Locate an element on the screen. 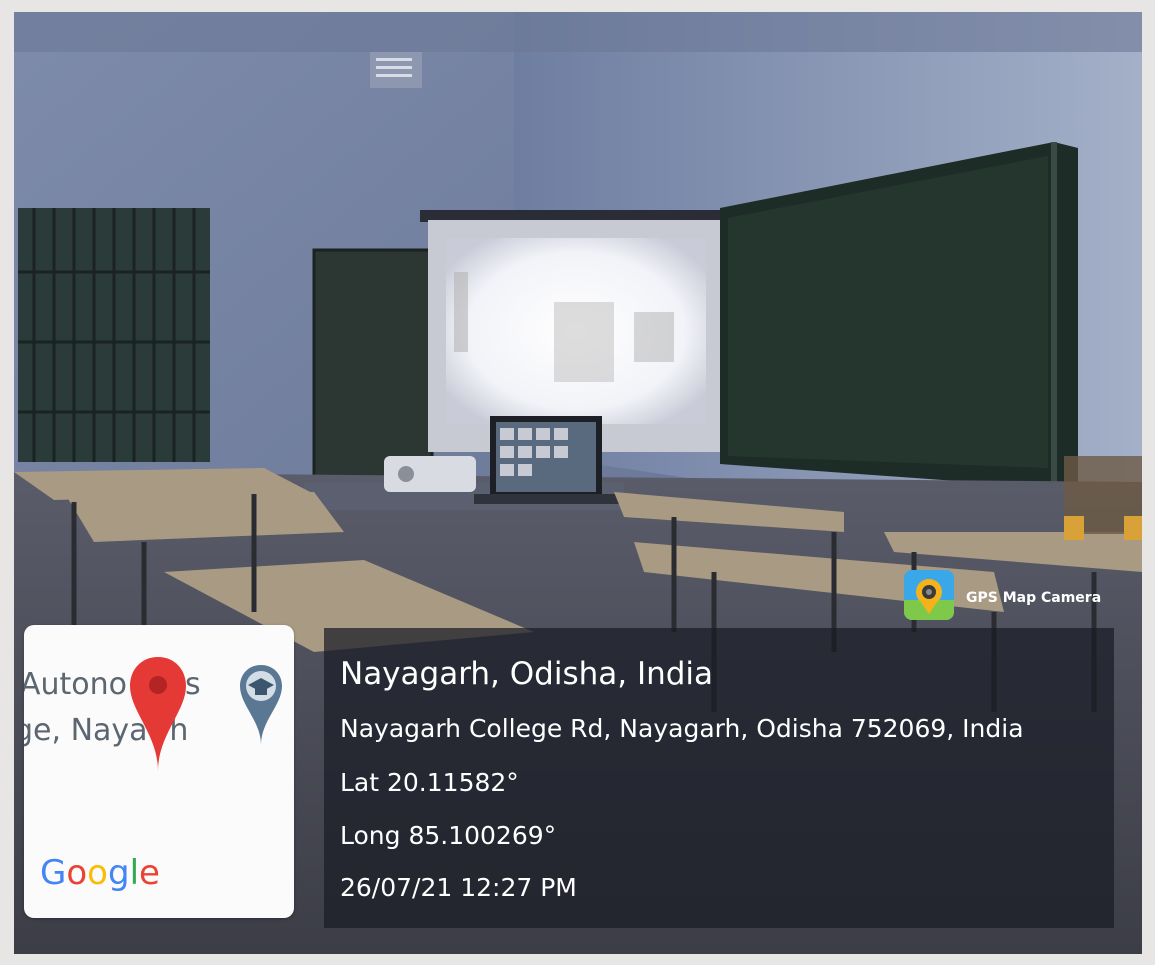 The width and height of the screenshot is (1155, 965). graduation-cap-pin-icon is located at coordinates (261, 707).